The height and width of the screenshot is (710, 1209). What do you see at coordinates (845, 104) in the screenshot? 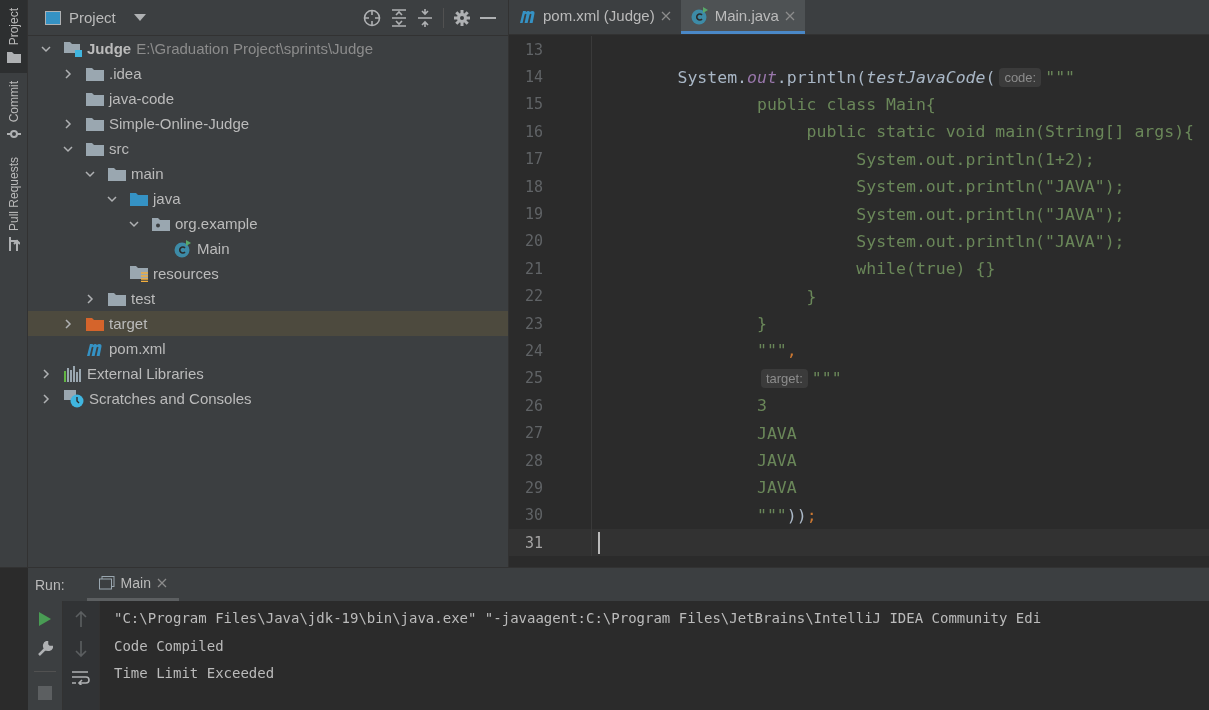
I see `code-token: public class Main{` at bounding box center [845, 104].